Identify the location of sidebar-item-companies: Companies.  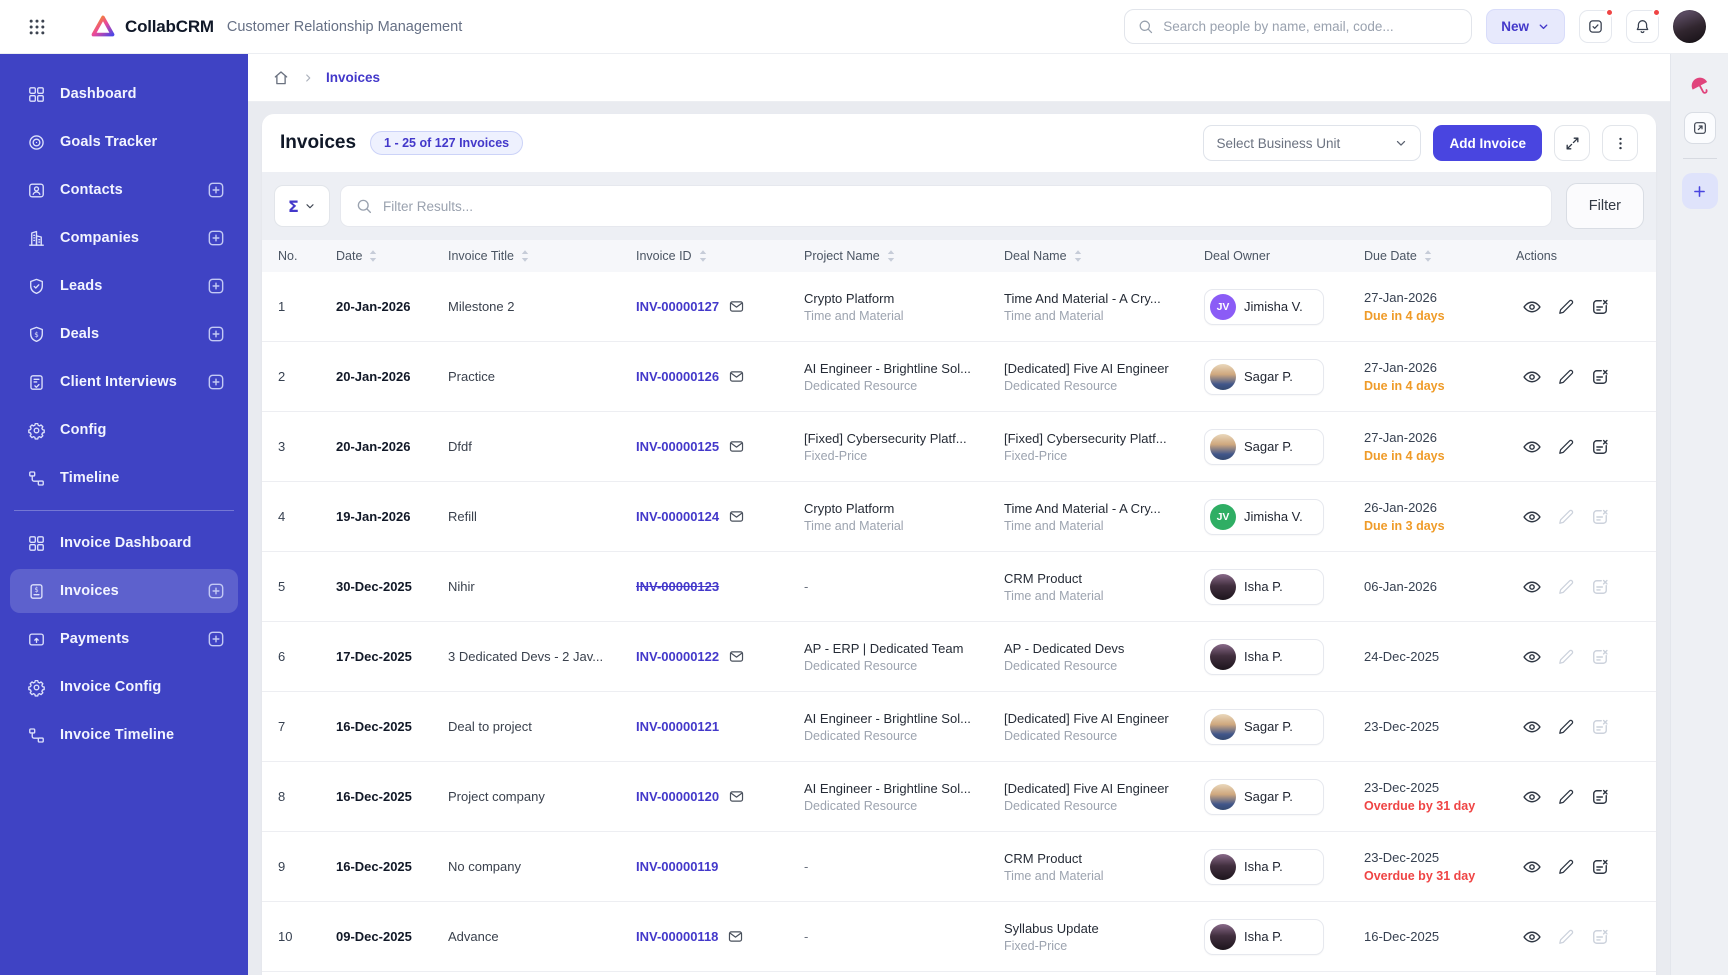
(124, 238).